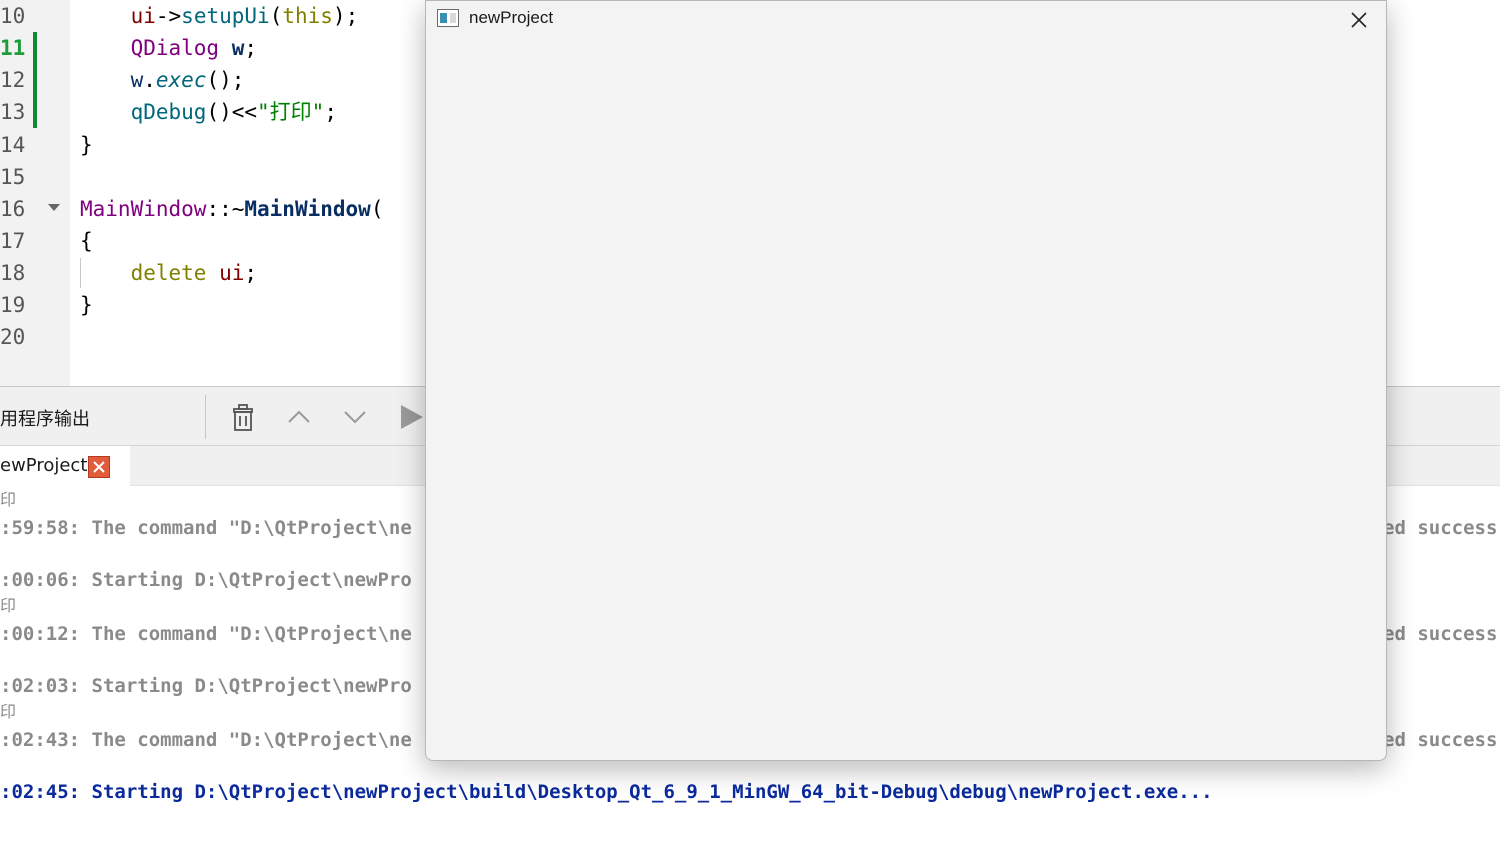 The height and width of the screenshot is (863, 1500). I want to click on trash-icon, so click(243, 417).